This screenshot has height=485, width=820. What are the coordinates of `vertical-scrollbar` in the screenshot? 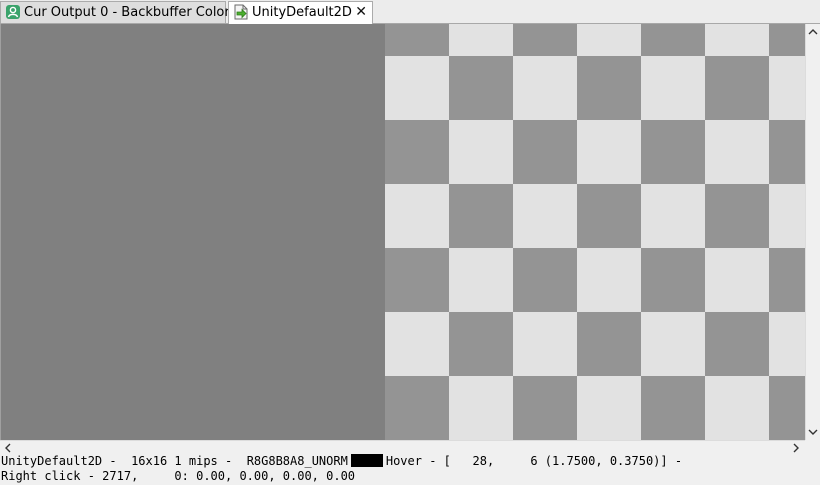 It's located at (812, 232).